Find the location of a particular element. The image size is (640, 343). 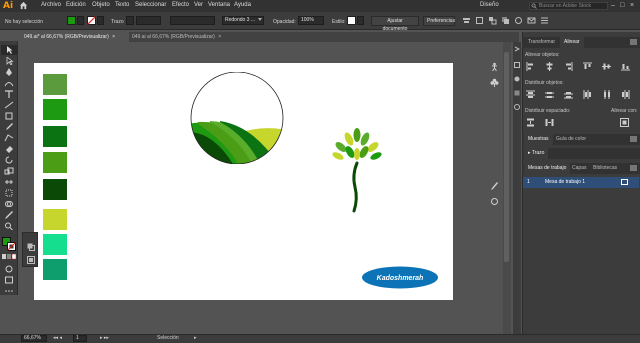

style-swatch is located at coordinates (351, 20).